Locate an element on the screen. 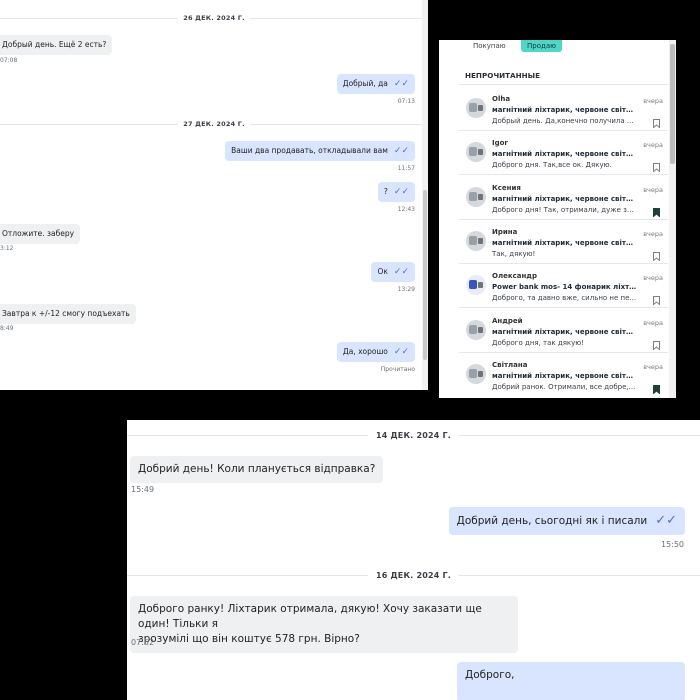  message-time: 15:50 is located at coordinates (672, 544).